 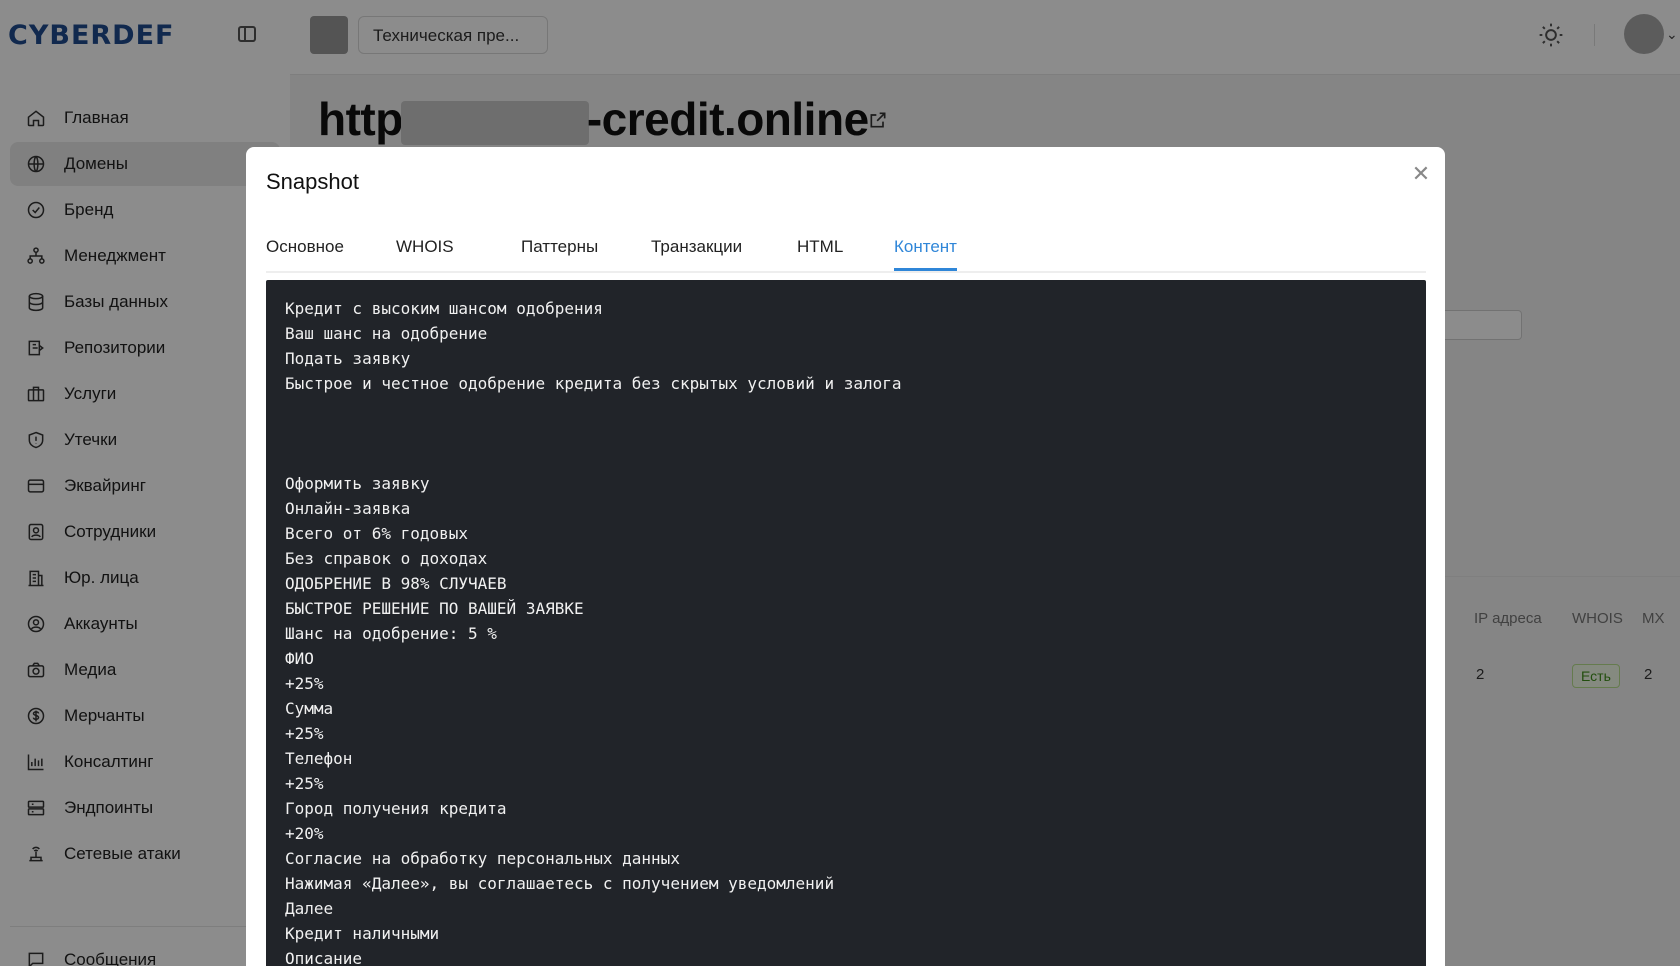 What do you see at coordinates (434, 608) in the screenshot?
I see `content-line: БЫСТРОЕ РЕШЕНИЕ ПО ВАШЕЙ ЗАЯВКЕ` at bounding box center [434, 608].